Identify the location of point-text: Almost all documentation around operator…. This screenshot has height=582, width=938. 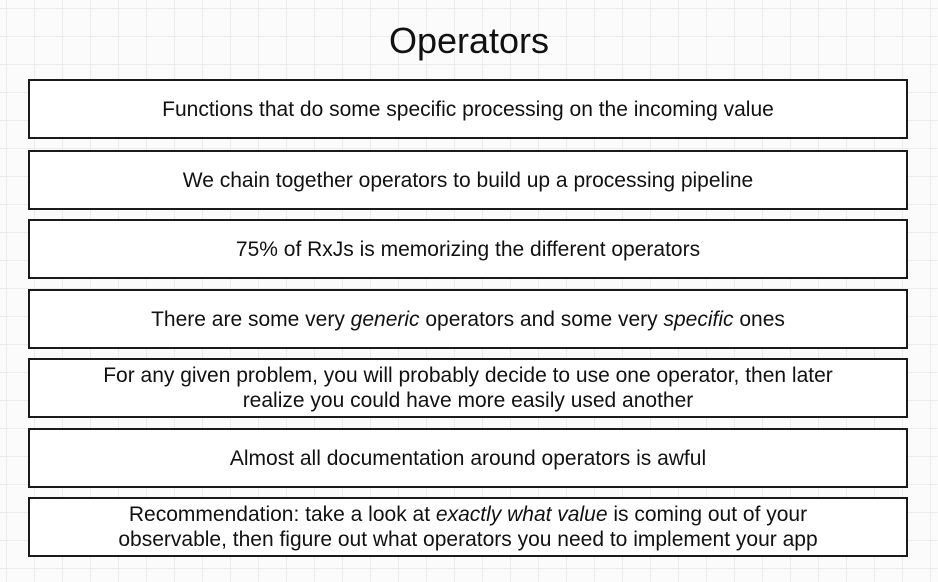
(468, 458).